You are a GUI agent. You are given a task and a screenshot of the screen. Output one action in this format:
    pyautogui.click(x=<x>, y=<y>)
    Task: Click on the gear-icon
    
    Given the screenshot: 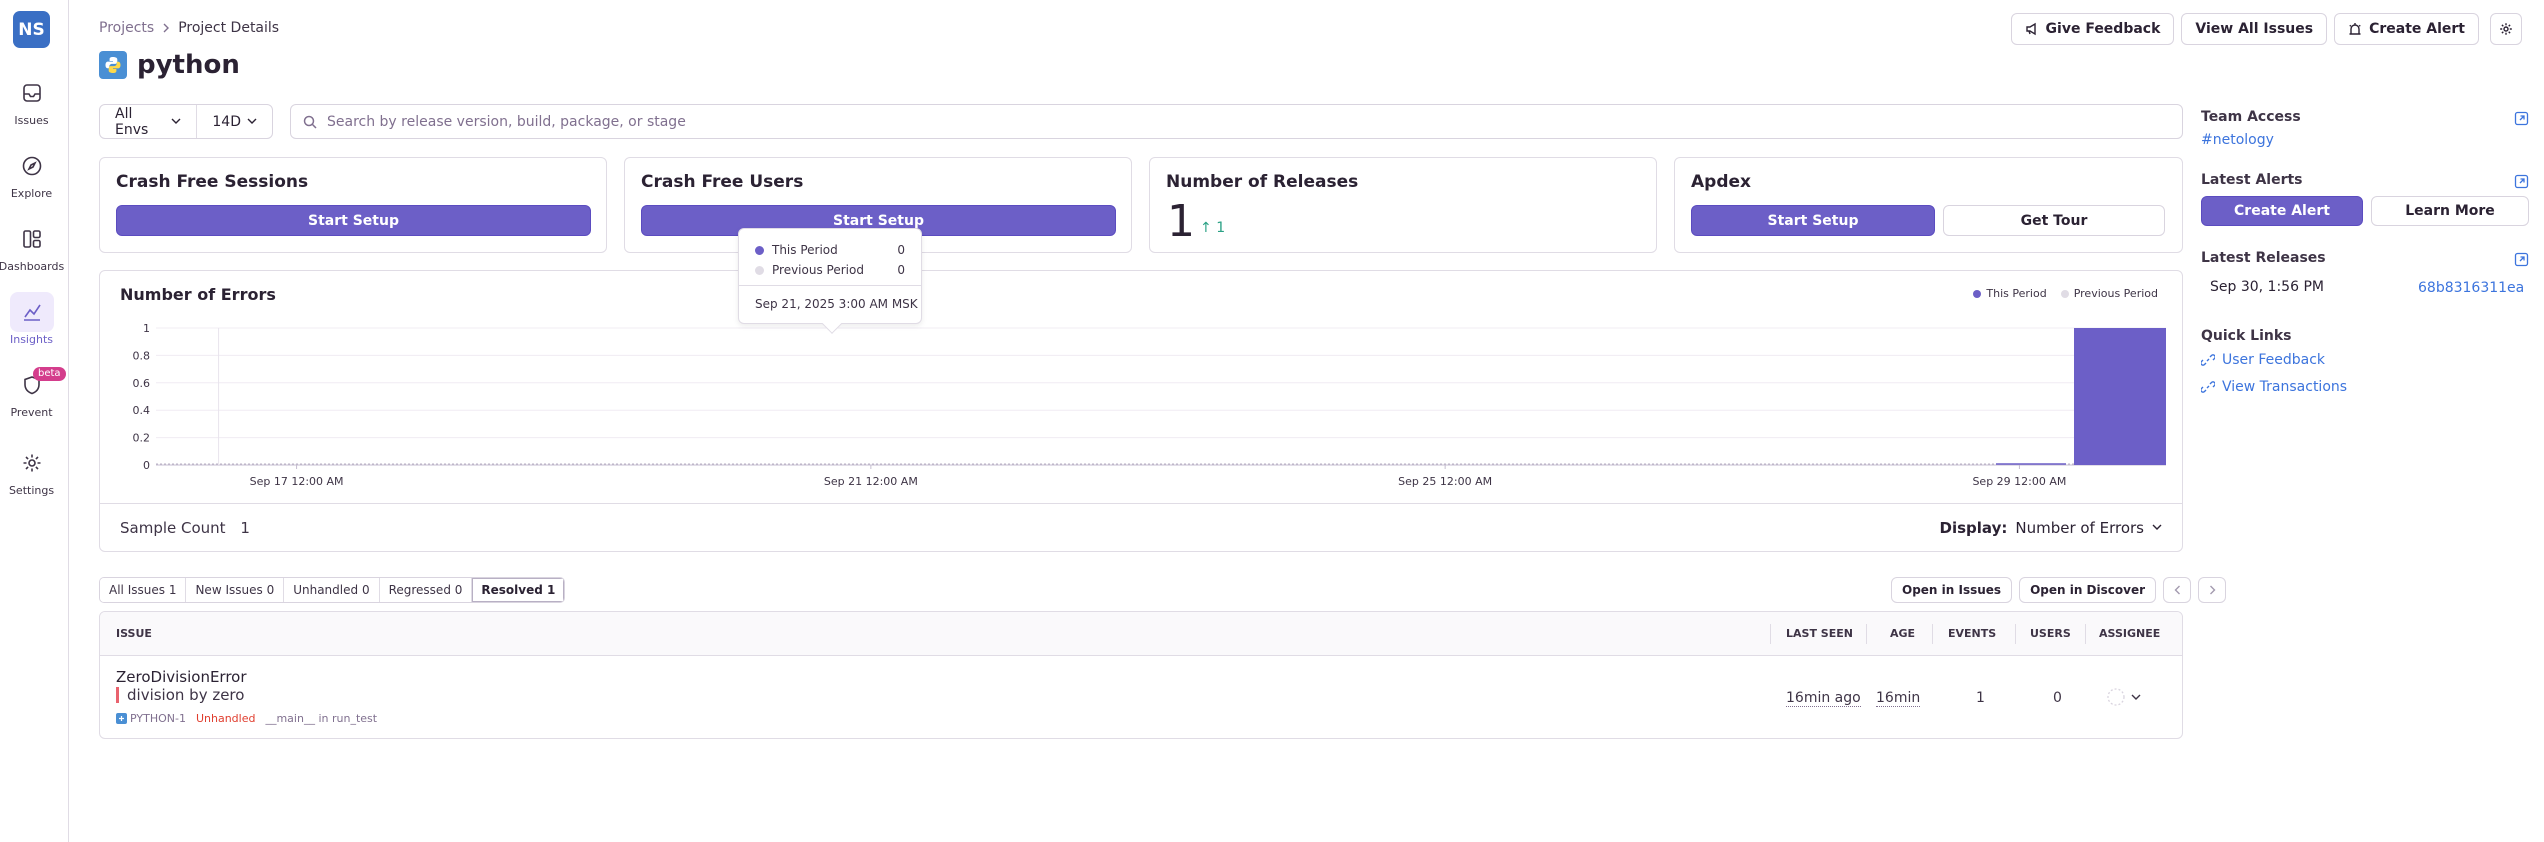 What is the action you would take?
    pyautogui.click(x=32, y=463)
    